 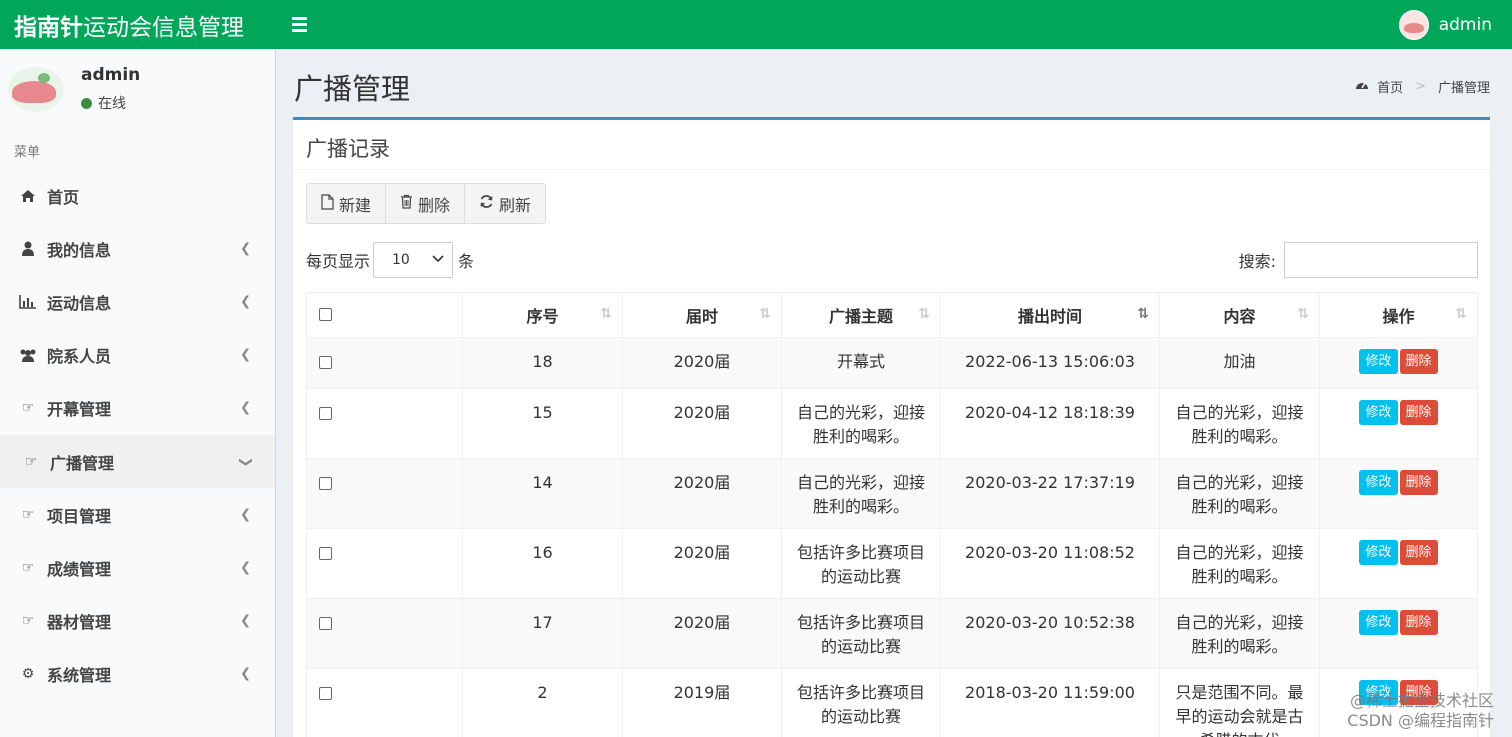 I want to click on users-icon, so click(x=28, y=355).